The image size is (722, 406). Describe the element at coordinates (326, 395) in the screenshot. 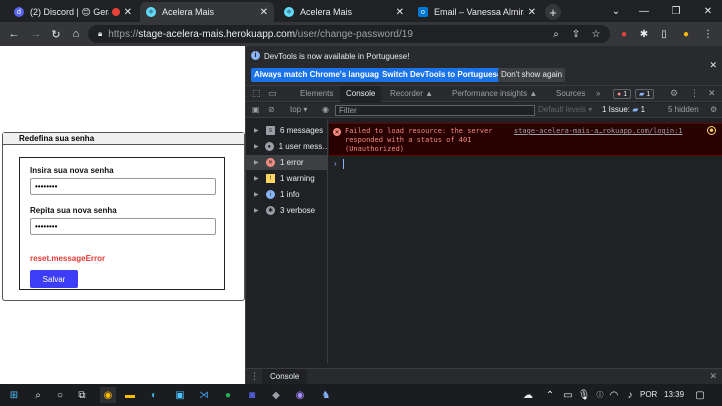

I see `app-blue-icon: ♞` at that location.